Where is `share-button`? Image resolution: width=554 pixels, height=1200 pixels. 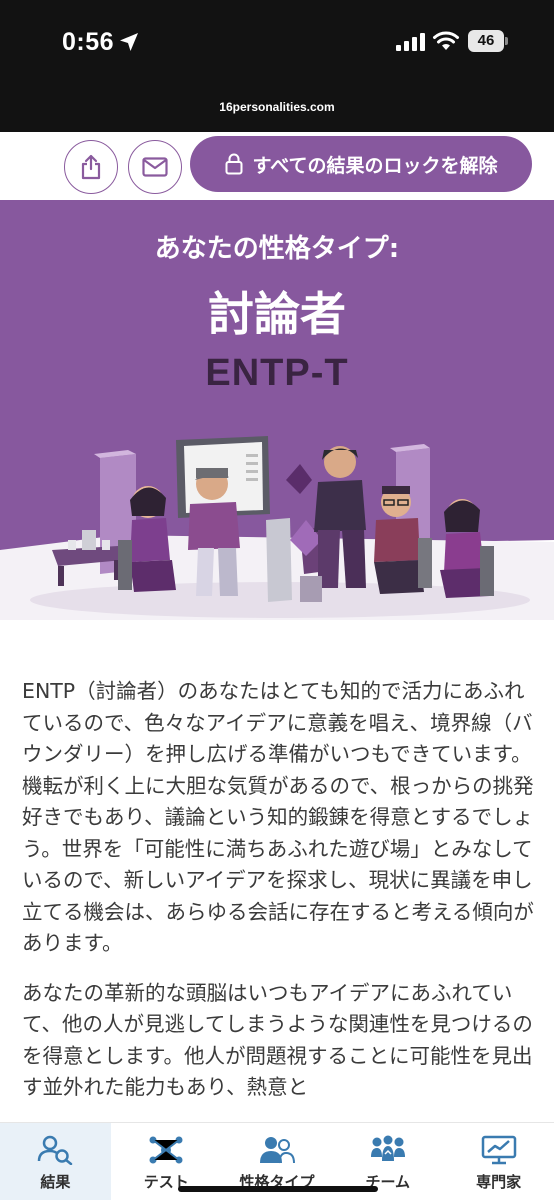
share-button is located at coordinates (91, 167).